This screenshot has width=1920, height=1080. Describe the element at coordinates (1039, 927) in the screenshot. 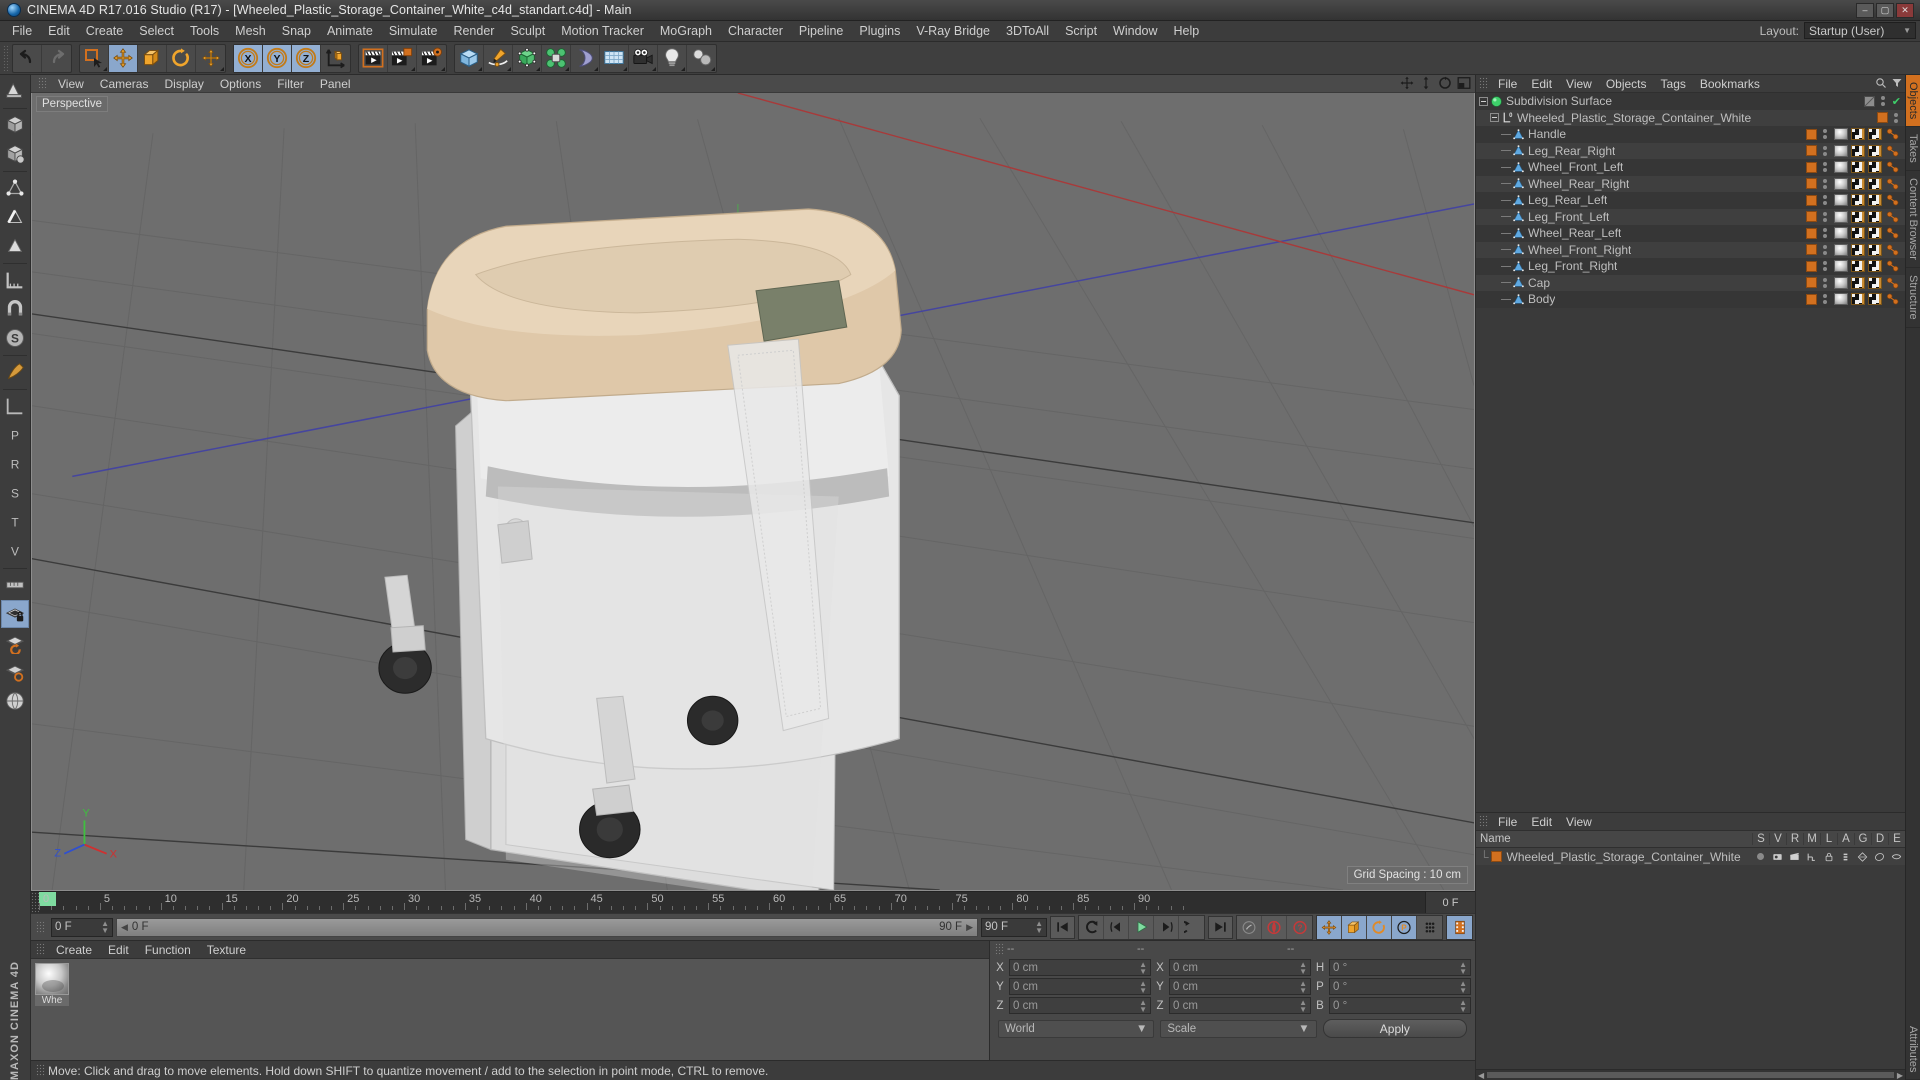

I see `stepper-icon-2: ▲ ▼` at that location.